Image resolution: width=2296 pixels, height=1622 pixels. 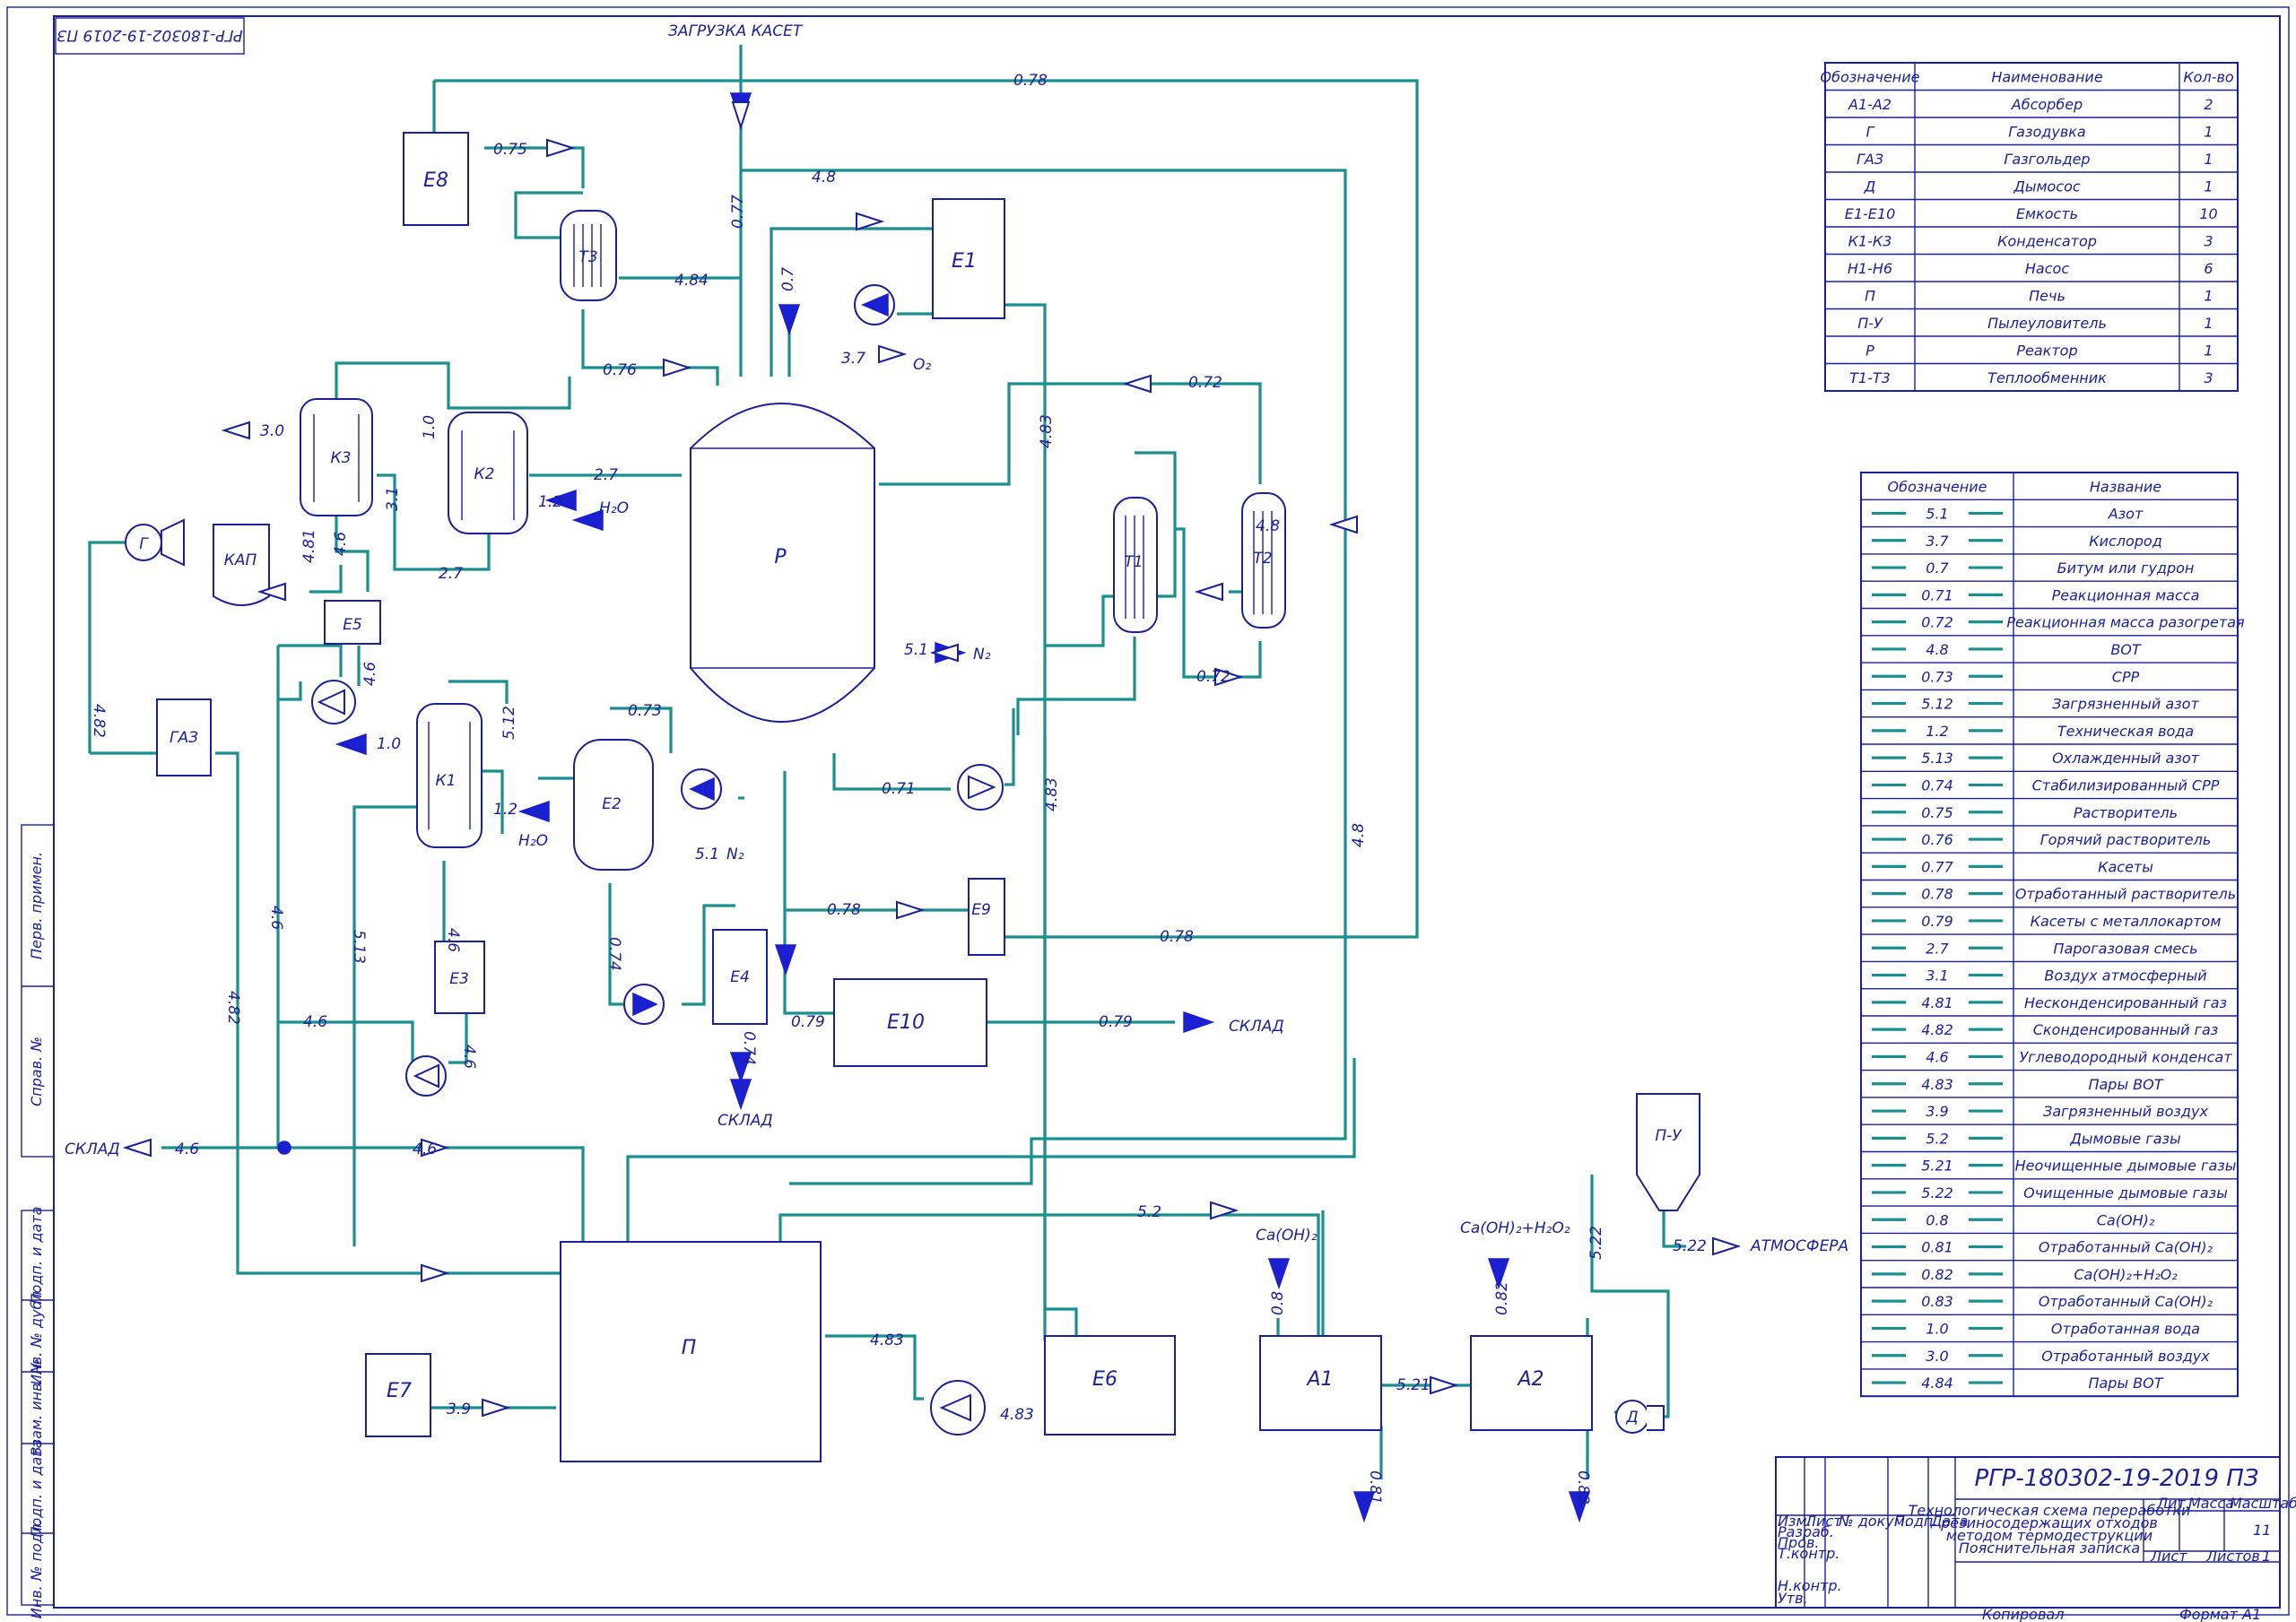 What do you see at coordinates (1869, 77) in the screenshot?
I see `equipment-table-header: Обозначение` at bounding box center [1869, 77].